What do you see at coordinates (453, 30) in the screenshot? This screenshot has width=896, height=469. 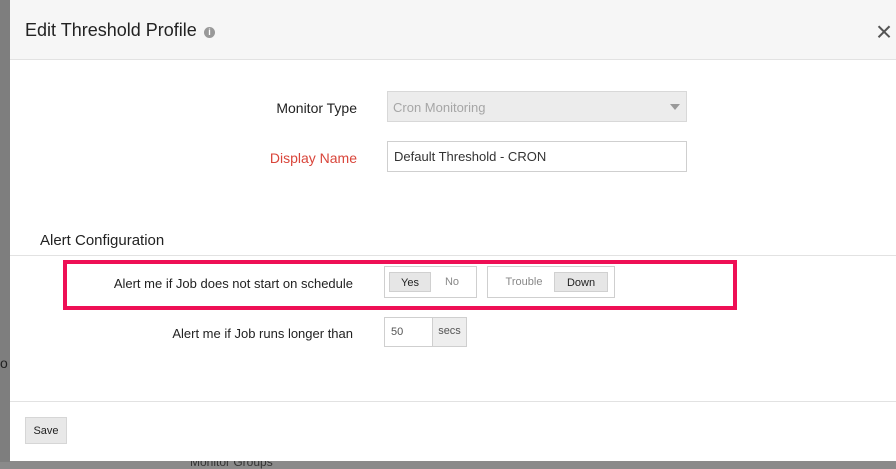 I see `modal-header: Edit Threshold Profile i ×` at bounding box center [453, 30].